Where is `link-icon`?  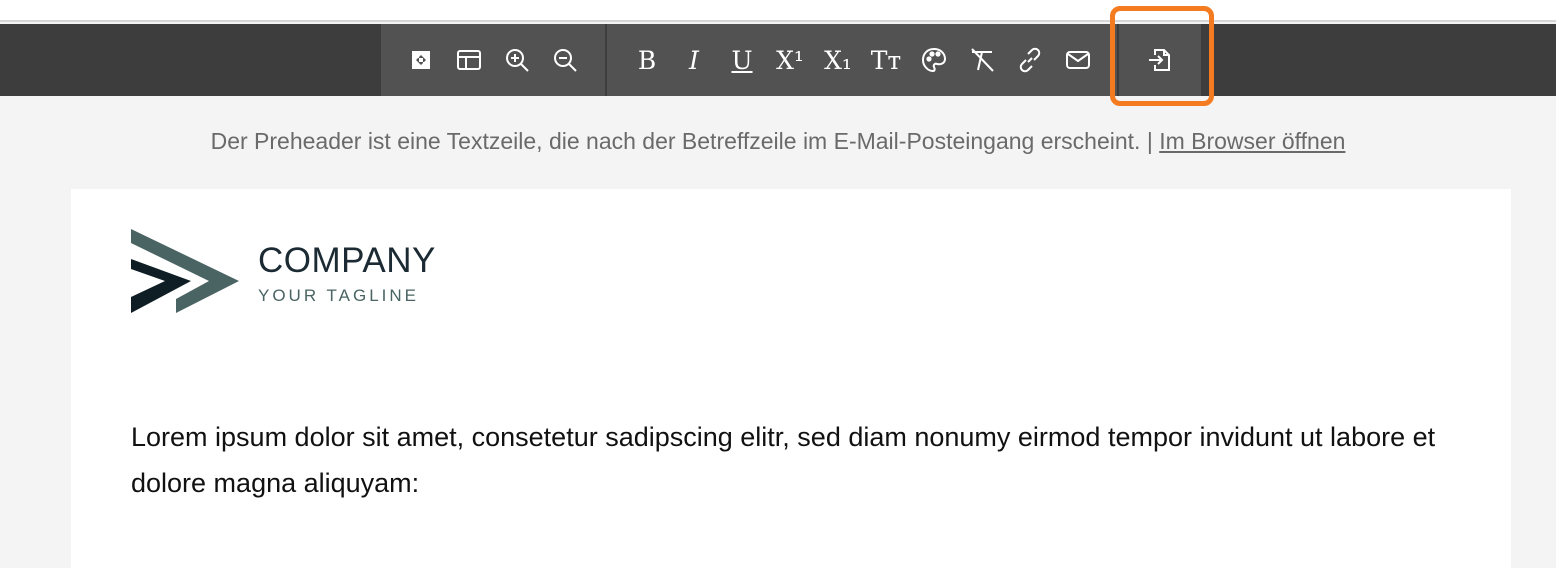
link-icon is located at coordinates (1030, 60).